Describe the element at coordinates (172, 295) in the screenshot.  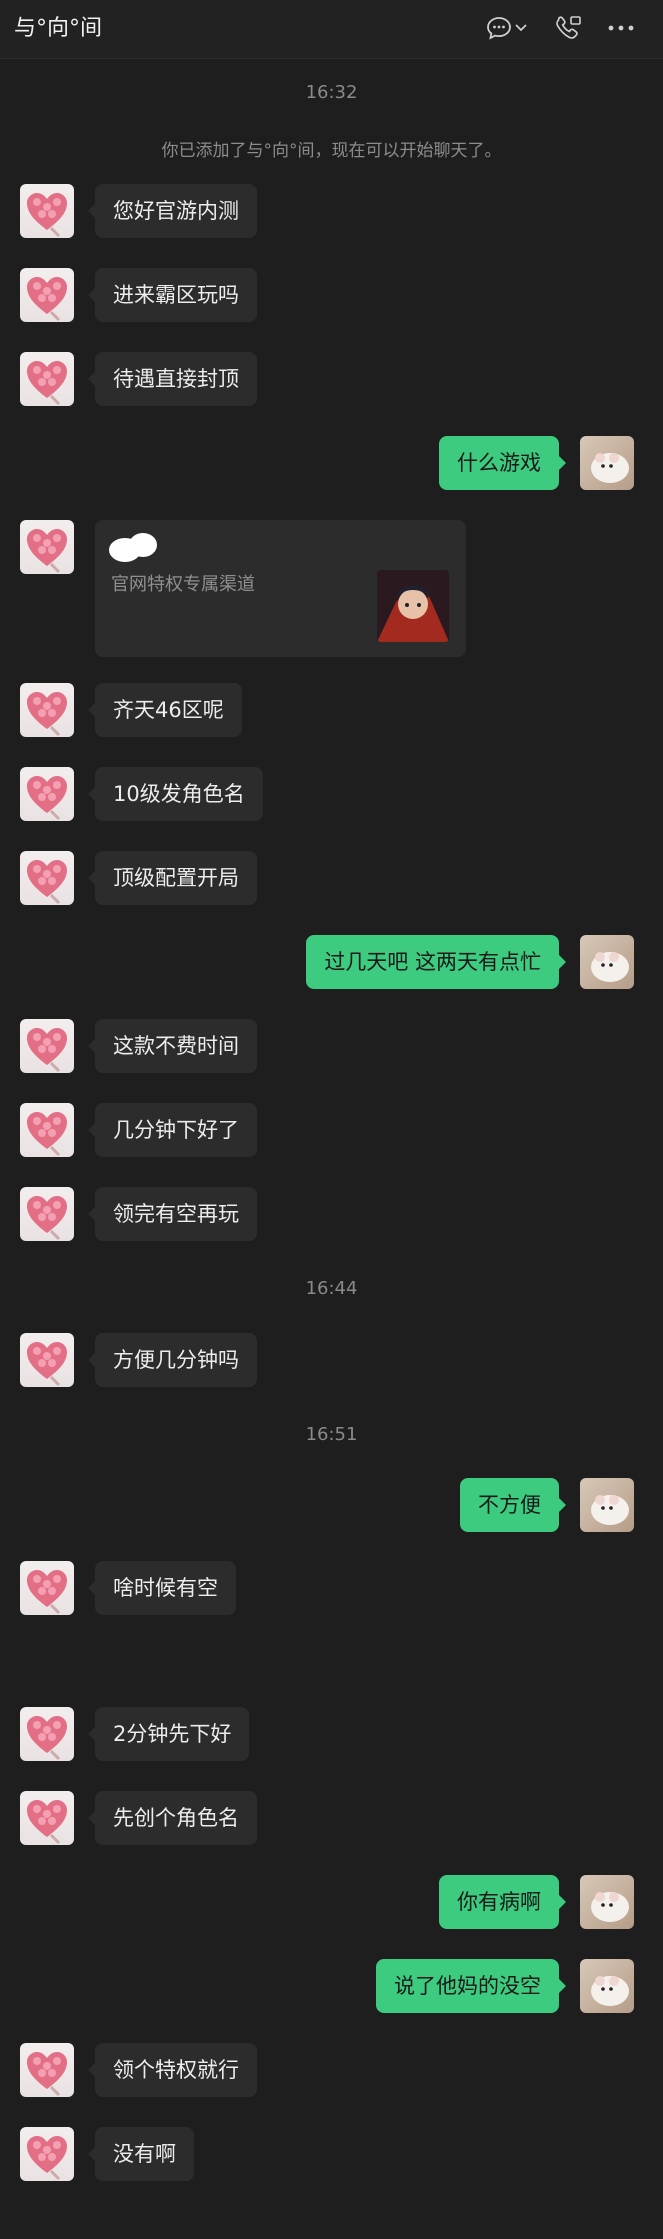
I see `message-bubble-incoming: 进来霸区玩吗` at that location.